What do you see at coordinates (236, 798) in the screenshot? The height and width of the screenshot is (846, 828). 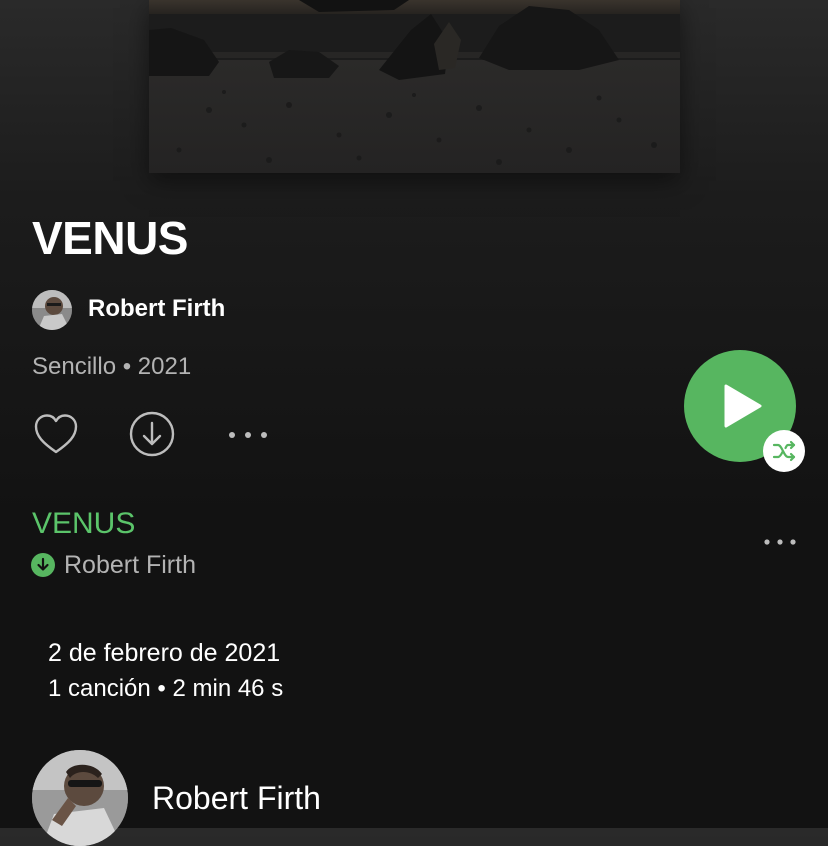 I see `artist-name-large: Robert Firth` at bounding box center [236, 798].